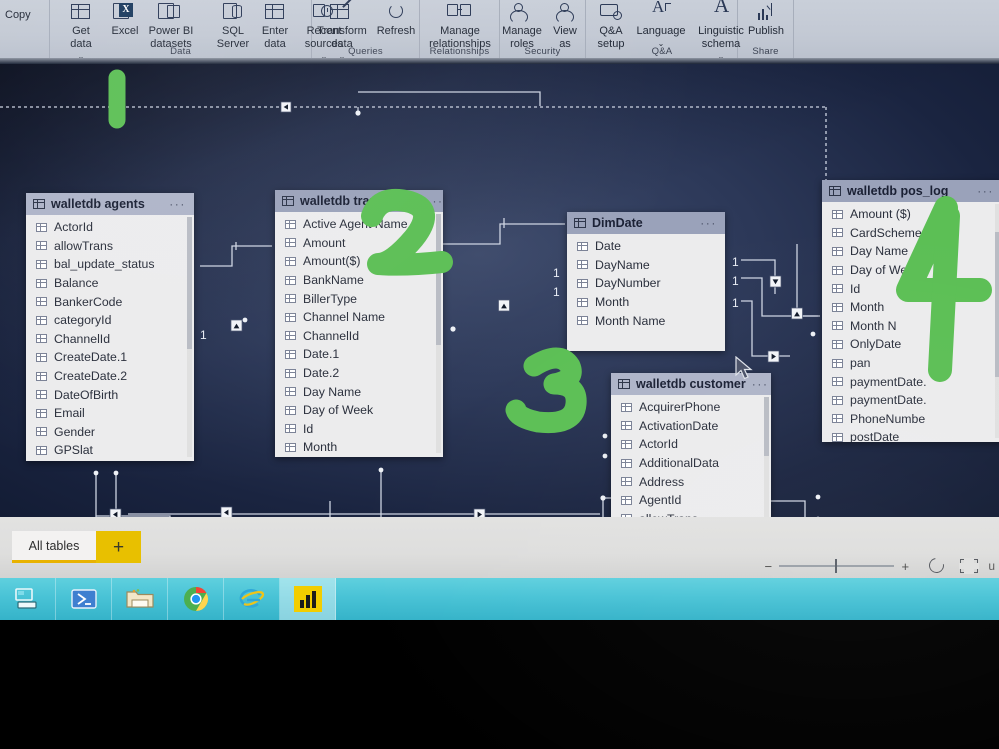 The height and width of the screenshot is (749, 999). Describe the element at coordinates (359, 354) in the screenshot. I see `field-row: Date.1` at that location.